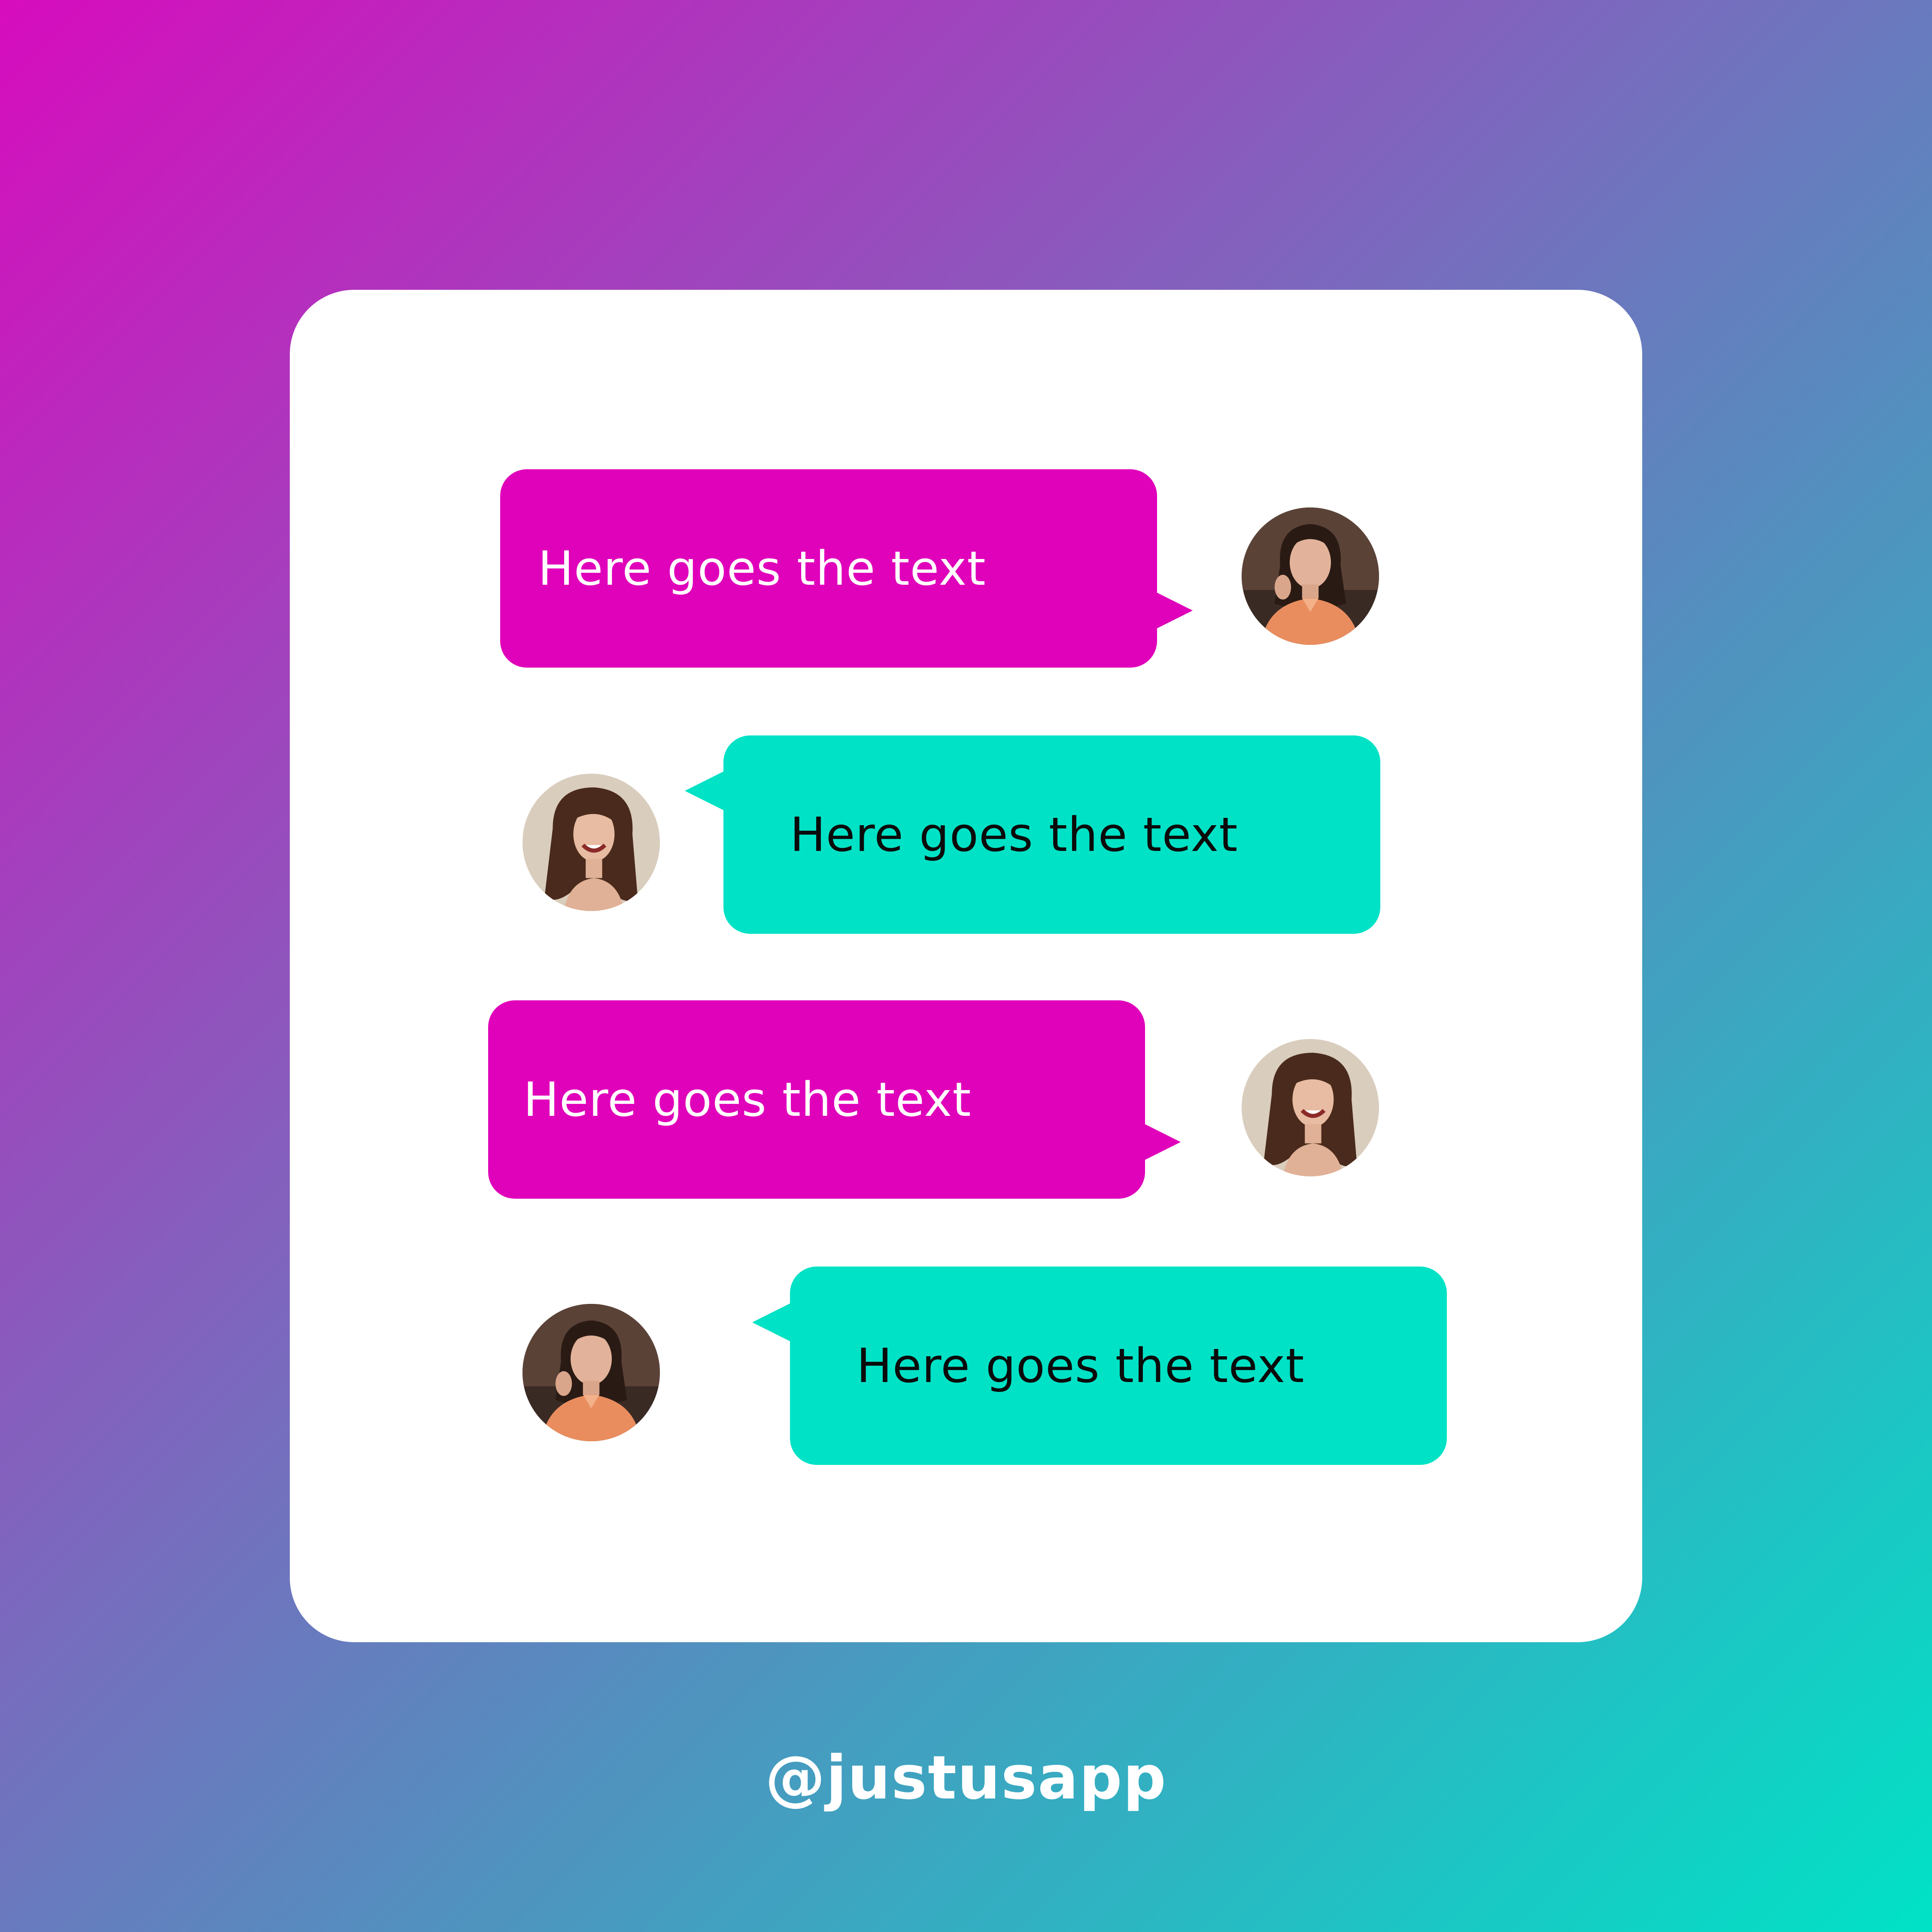 The image size is (1932, 1932). I want to click on woman-orange-shirt-avatar-icon, so click(1310, 576).